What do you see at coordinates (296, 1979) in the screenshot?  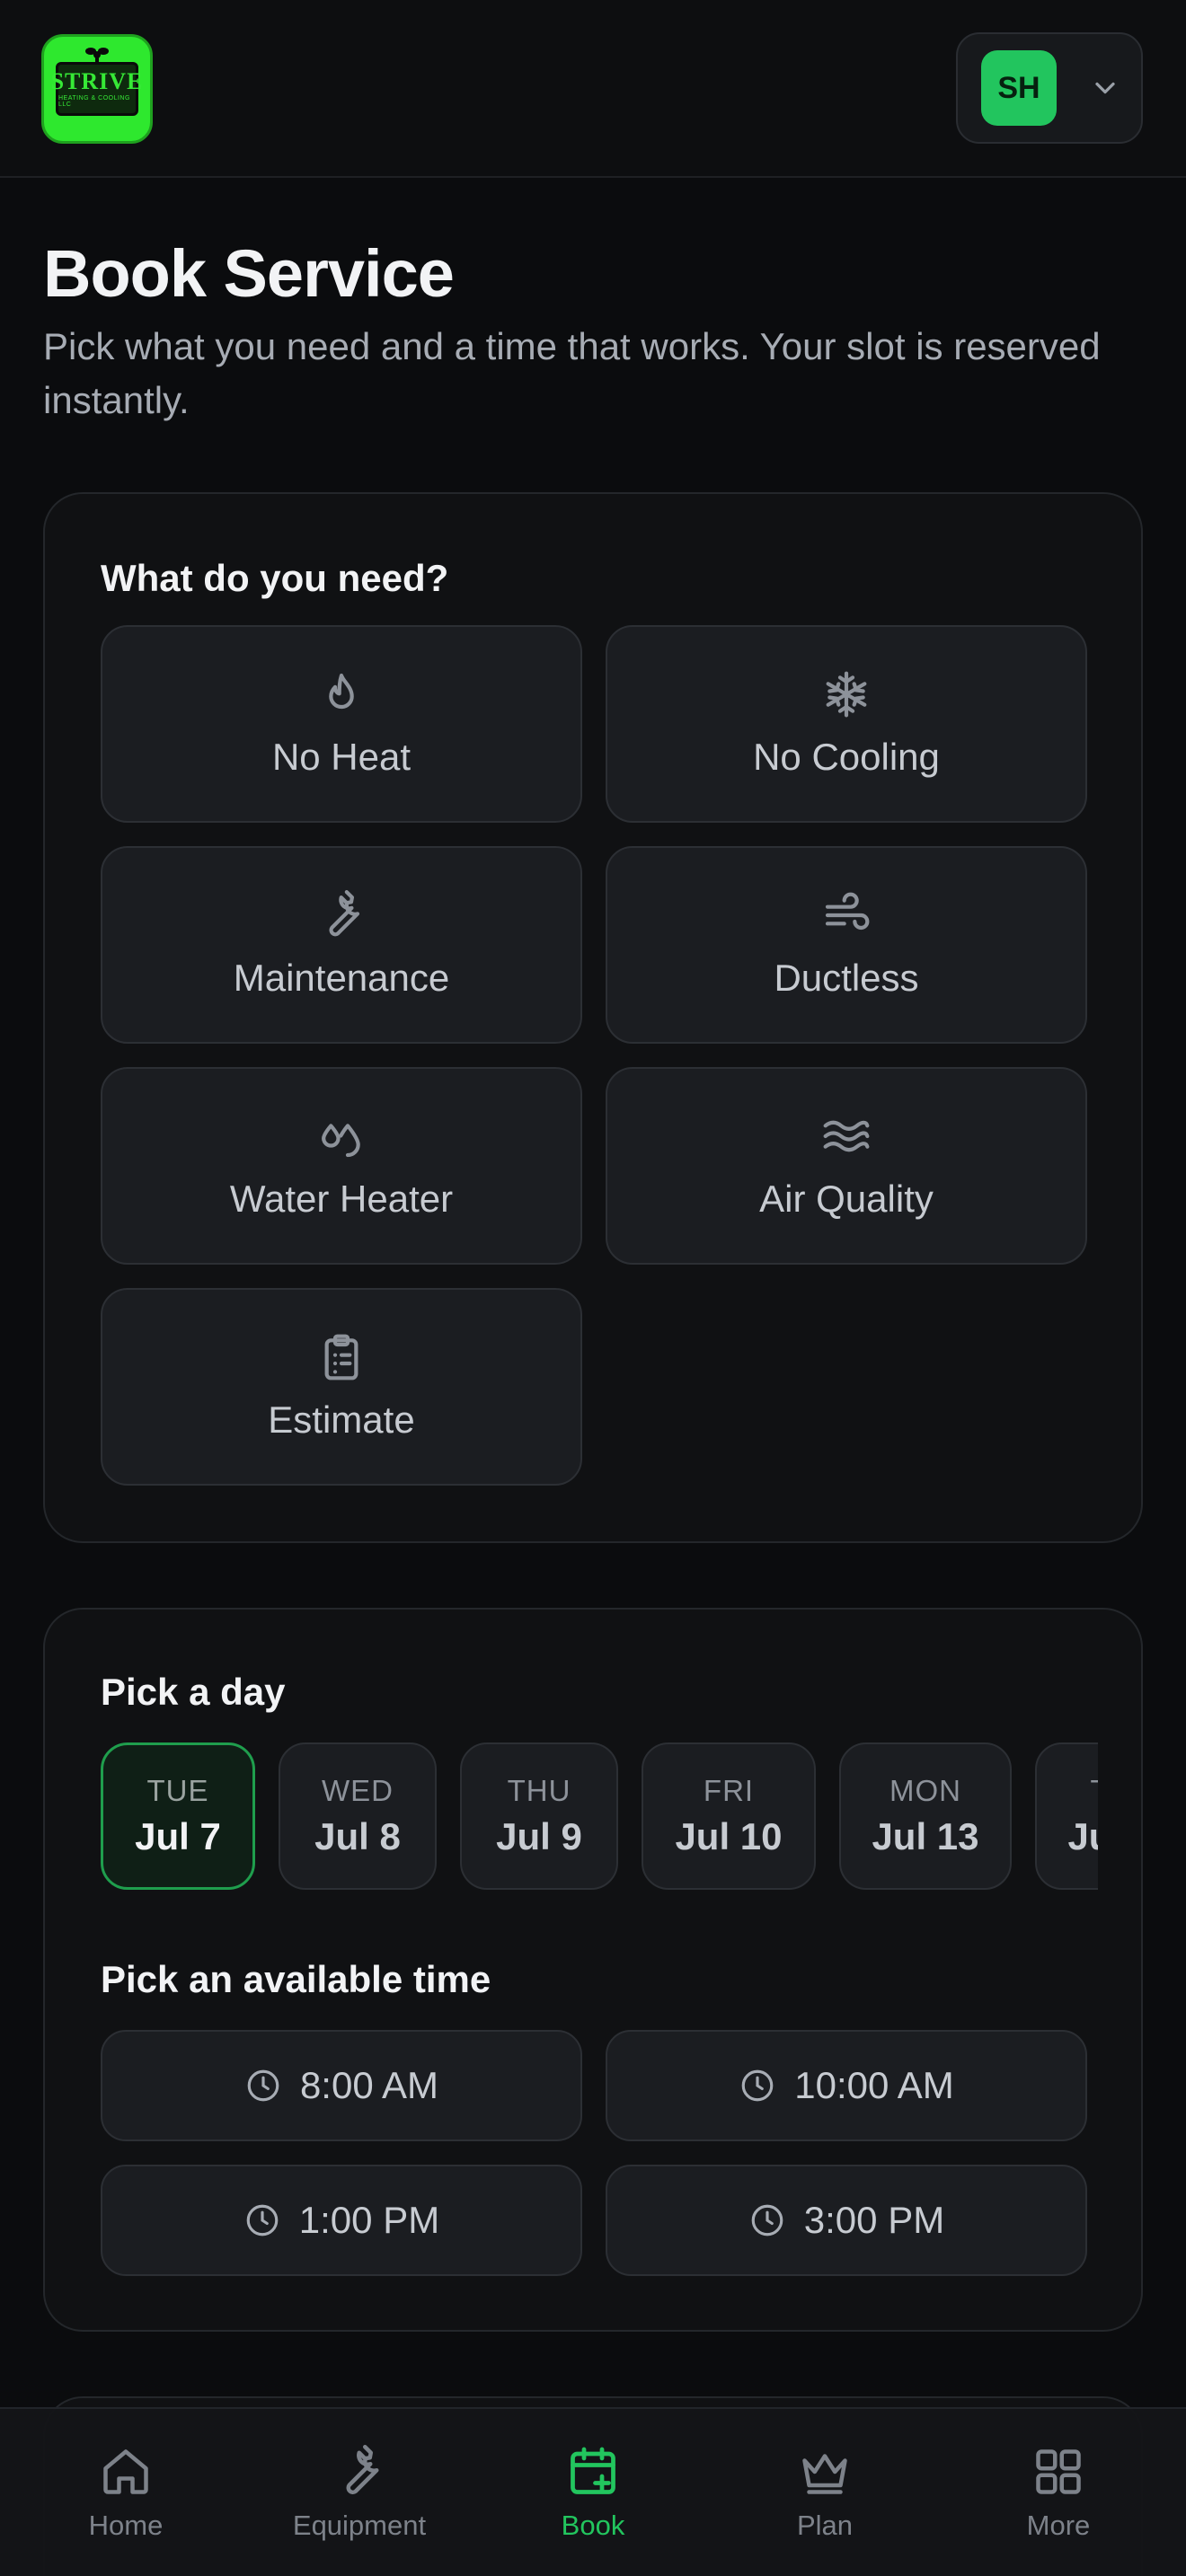 I see `time-heading: Pick an available time` at bounding box center [296, 1979].